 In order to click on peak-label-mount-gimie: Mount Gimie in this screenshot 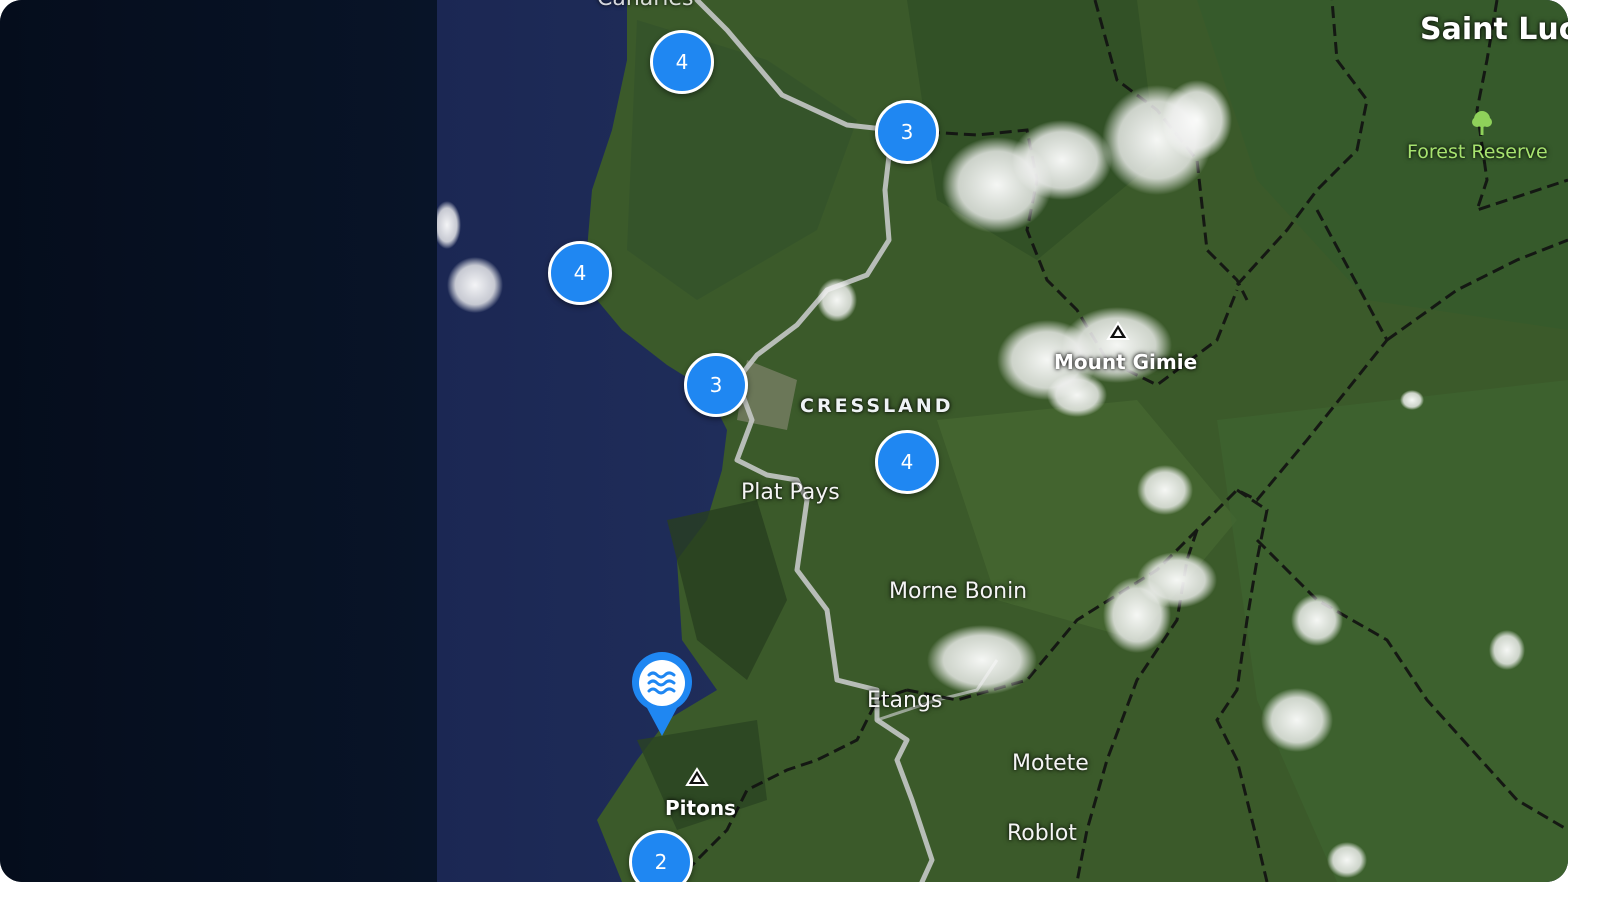, I will do `click(1126, 362)`.